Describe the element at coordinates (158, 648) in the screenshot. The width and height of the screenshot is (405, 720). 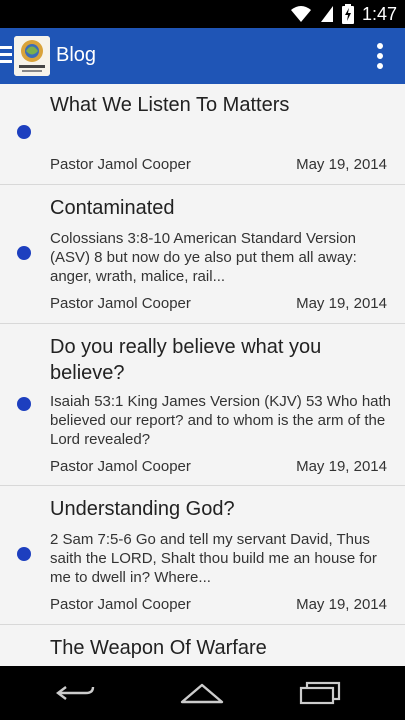
I see `post-title: The Weapon Of Warfare` at that location.